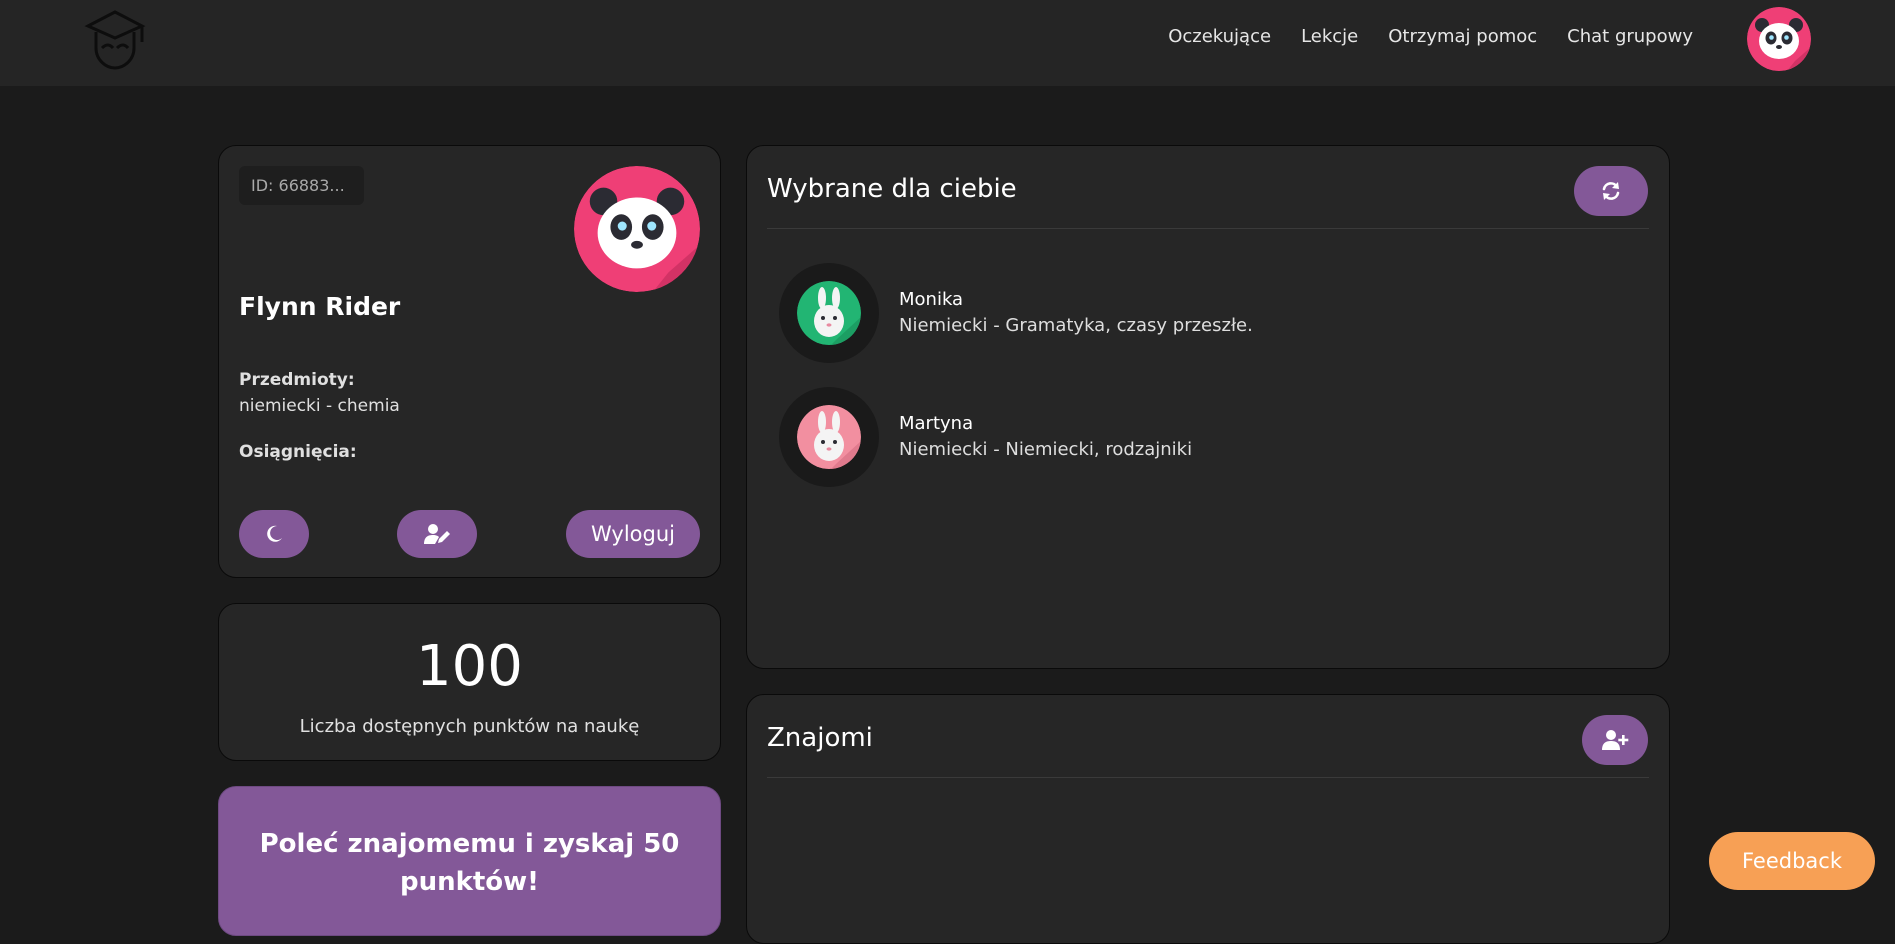 The image size is (1895, 944). I want to click on user-avatar-panda-icon, so click(1779, 39).